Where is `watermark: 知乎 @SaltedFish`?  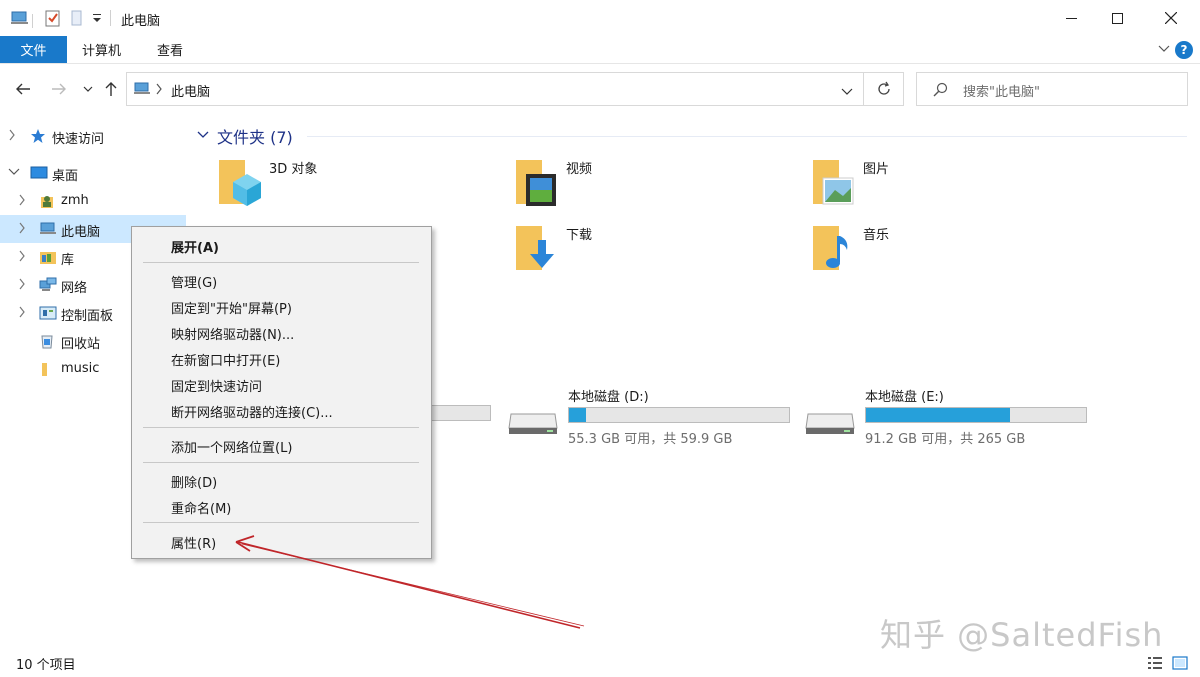
watermark: 知乎 @SaltedFish is located at coordinates (1022, 635).